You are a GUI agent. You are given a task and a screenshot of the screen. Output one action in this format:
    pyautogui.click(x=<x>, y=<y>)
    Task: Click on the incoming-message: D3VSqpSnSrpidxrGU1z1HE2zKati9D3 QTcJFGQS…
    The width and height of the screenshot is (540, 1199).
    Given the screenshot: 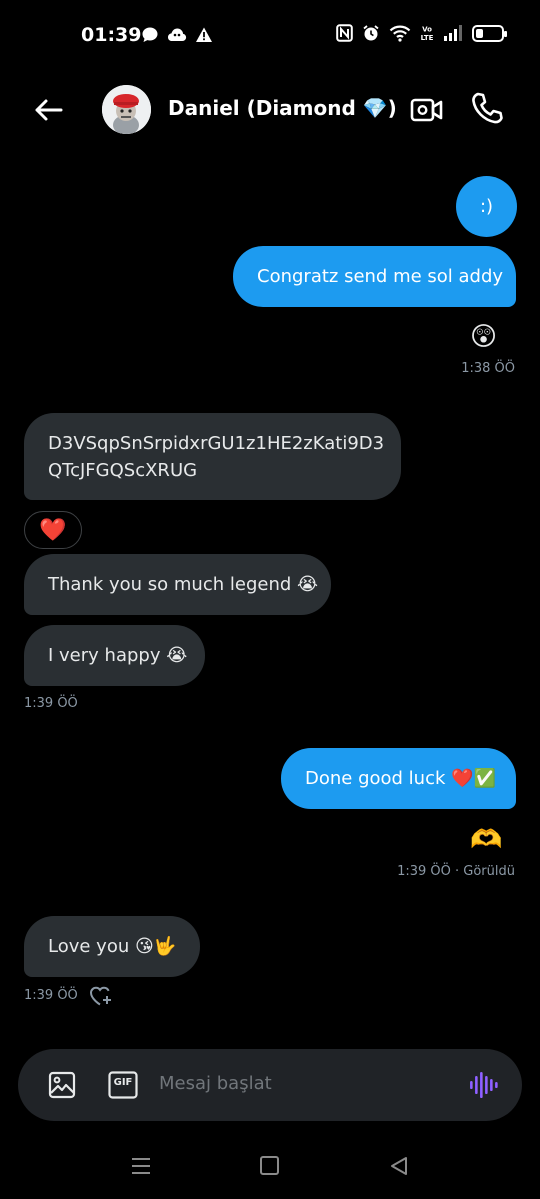 What is the action you would take?
    pyautogui.click(x=212, y=456)
    